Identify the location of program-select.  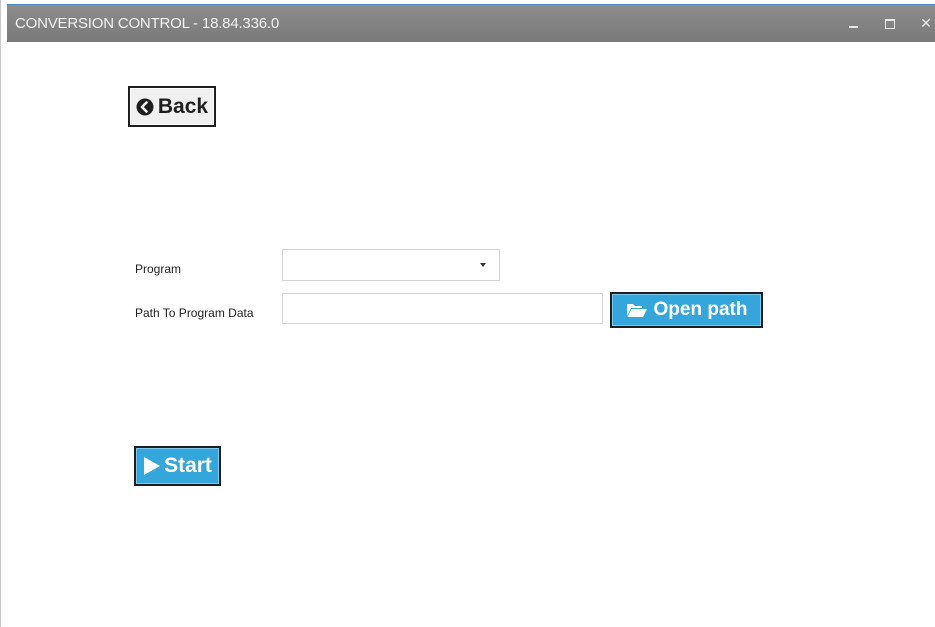
(391, 265).